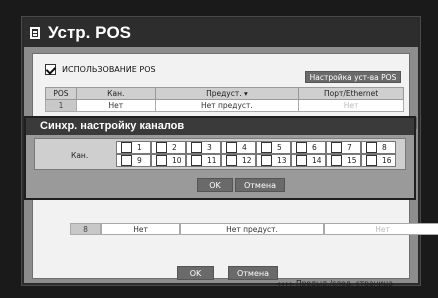  Describe the element at coordinates (133, 147) in the screenshot. I see `channel-option: 1` at that location.